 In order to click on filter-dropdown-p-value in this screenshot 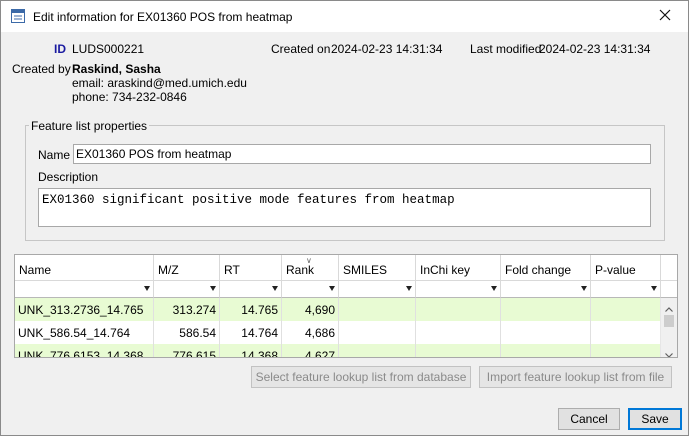, I will do `click(626, 289)`.